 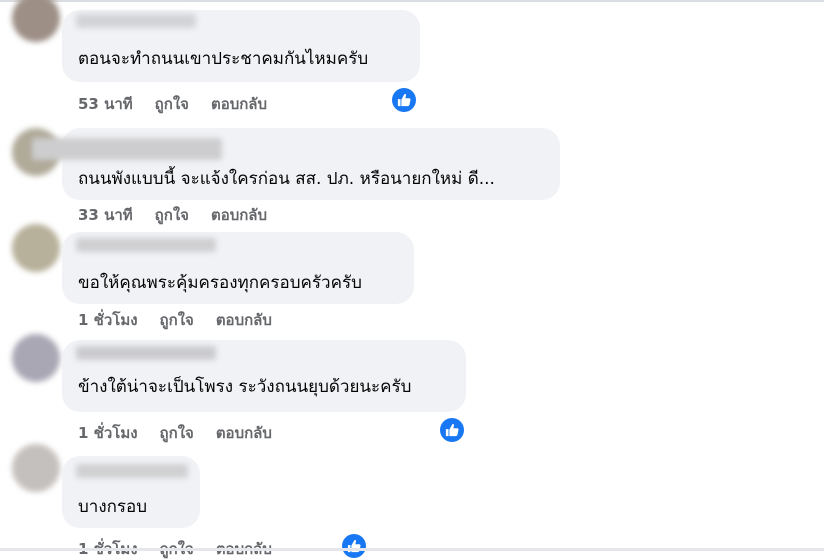 I want to click on top-divider, so click(x=412, y=1).